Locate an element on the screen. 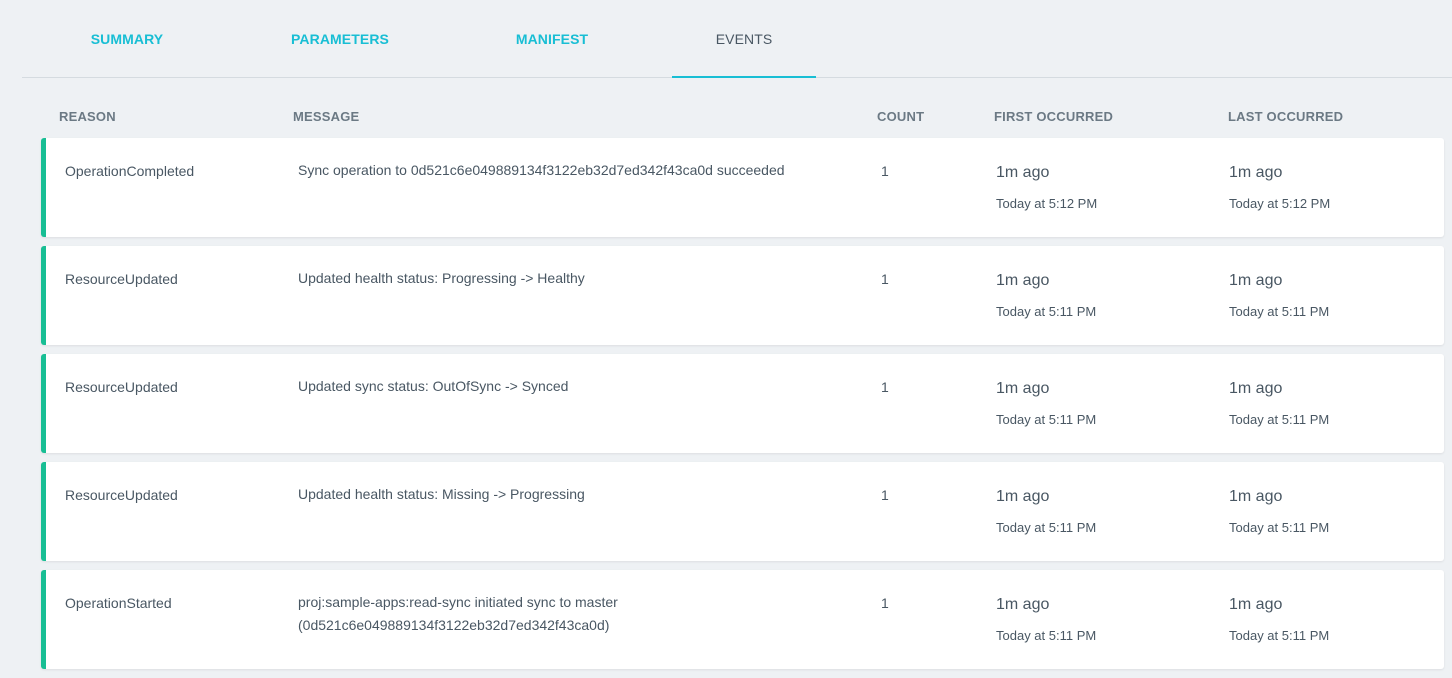  column-header-reason: REASON is located at coordinates (87, 116).